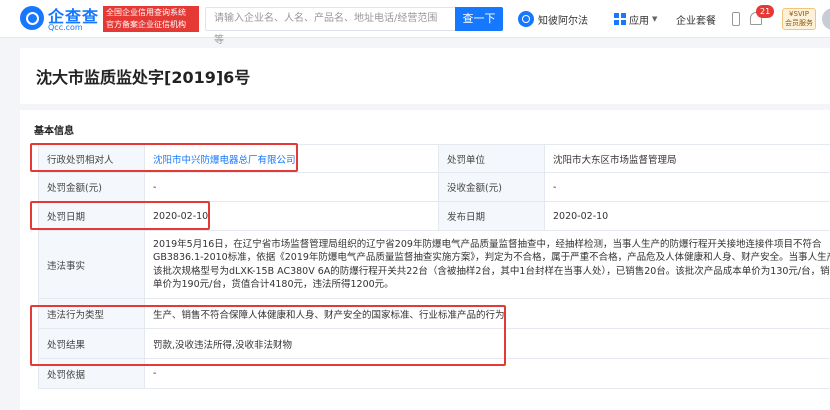  What do you see at coordinates (479, 19) in the screenshot?
I see `search-button: 查一下` at bounding box center [479, 19].